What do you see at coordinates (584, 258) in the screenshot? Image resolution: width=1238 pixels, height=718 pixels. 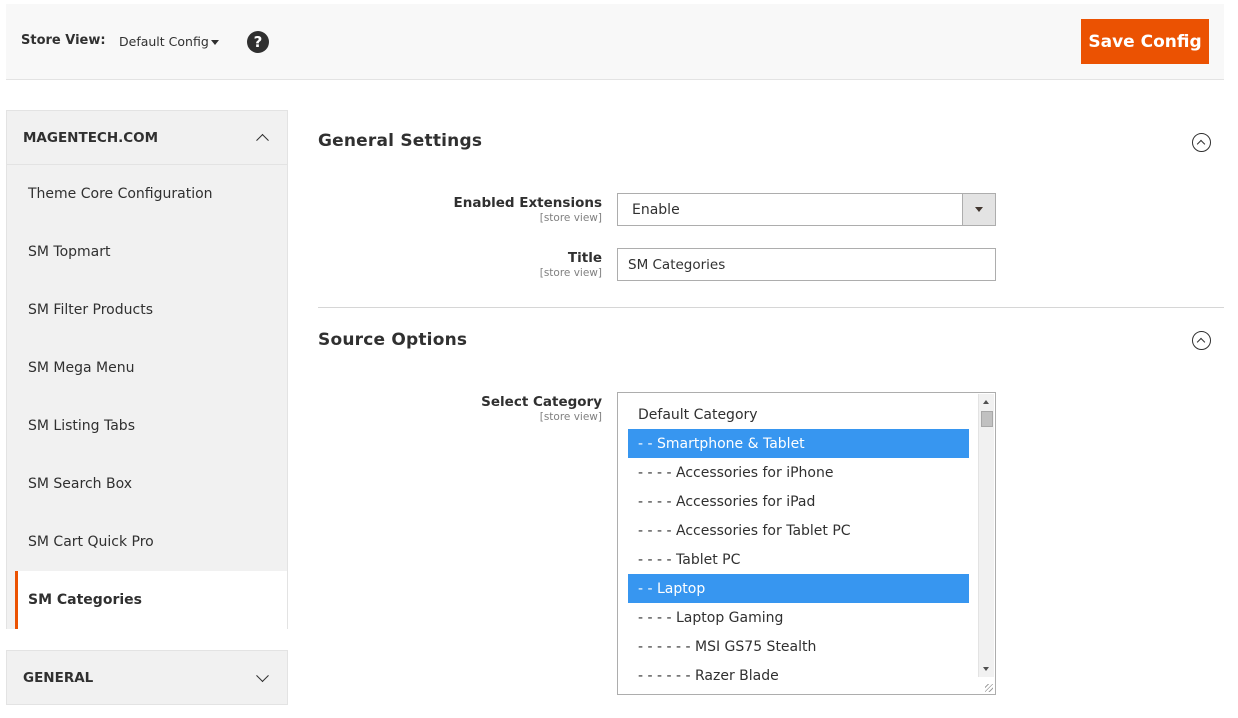 I see `field-label-title: Title` at bounding box center [584, 258].